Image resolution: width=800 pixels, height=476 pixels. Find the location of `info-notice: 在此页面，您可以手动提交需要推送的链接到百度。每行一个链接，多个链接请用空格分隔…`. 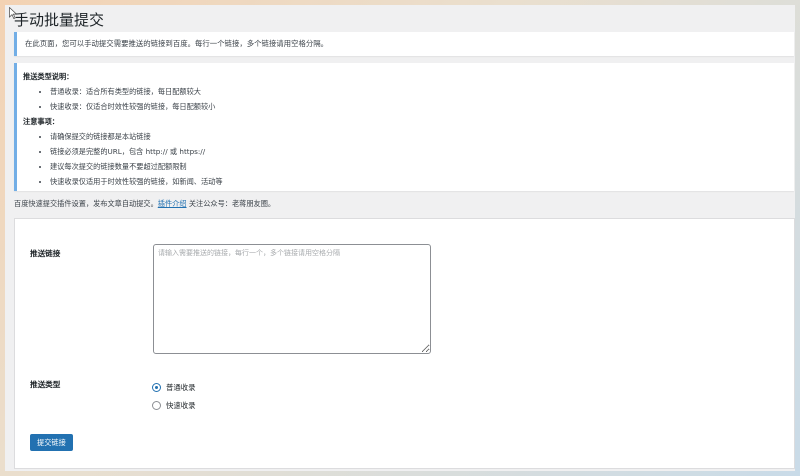

info-notice: 在此页面，您可以手动提交需要推送的链接到百度。每行一个链接，多个链接请用空格分隔… is located at coordinates (404, 44).